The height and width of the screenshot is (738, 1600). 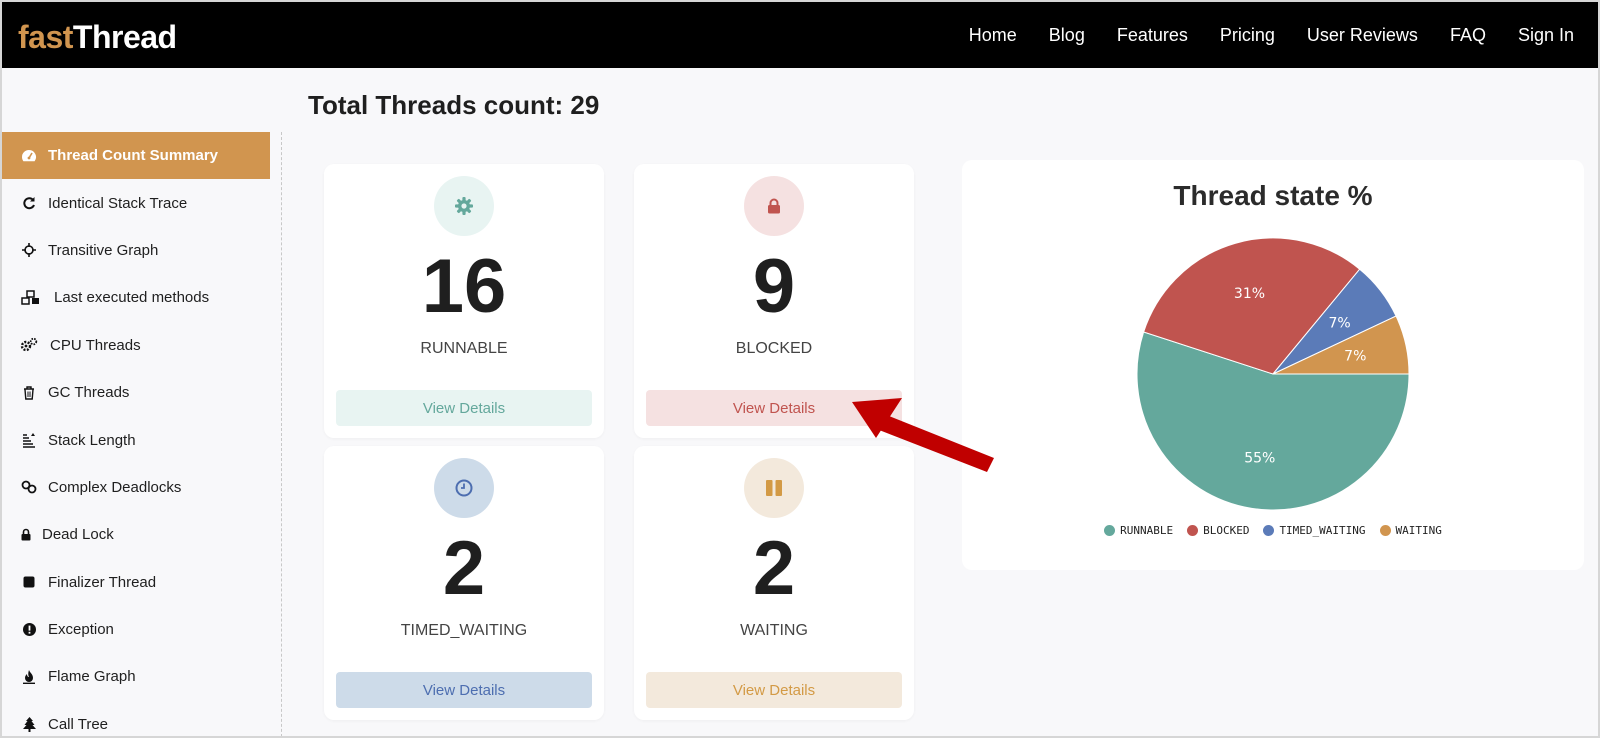 I want to click on refresh-icon, so click(x=29, y=203).